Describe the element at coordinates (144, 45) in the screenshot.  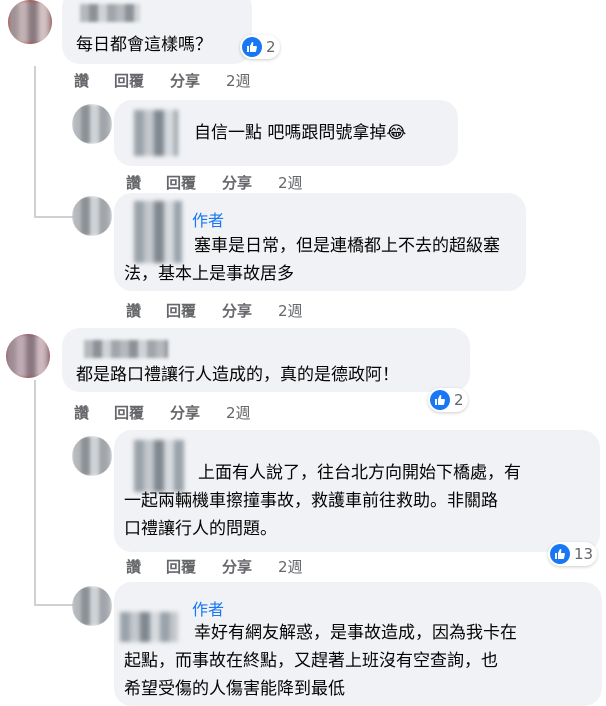
I see `comment-text: 每日都會這樣嗎？` at that location.